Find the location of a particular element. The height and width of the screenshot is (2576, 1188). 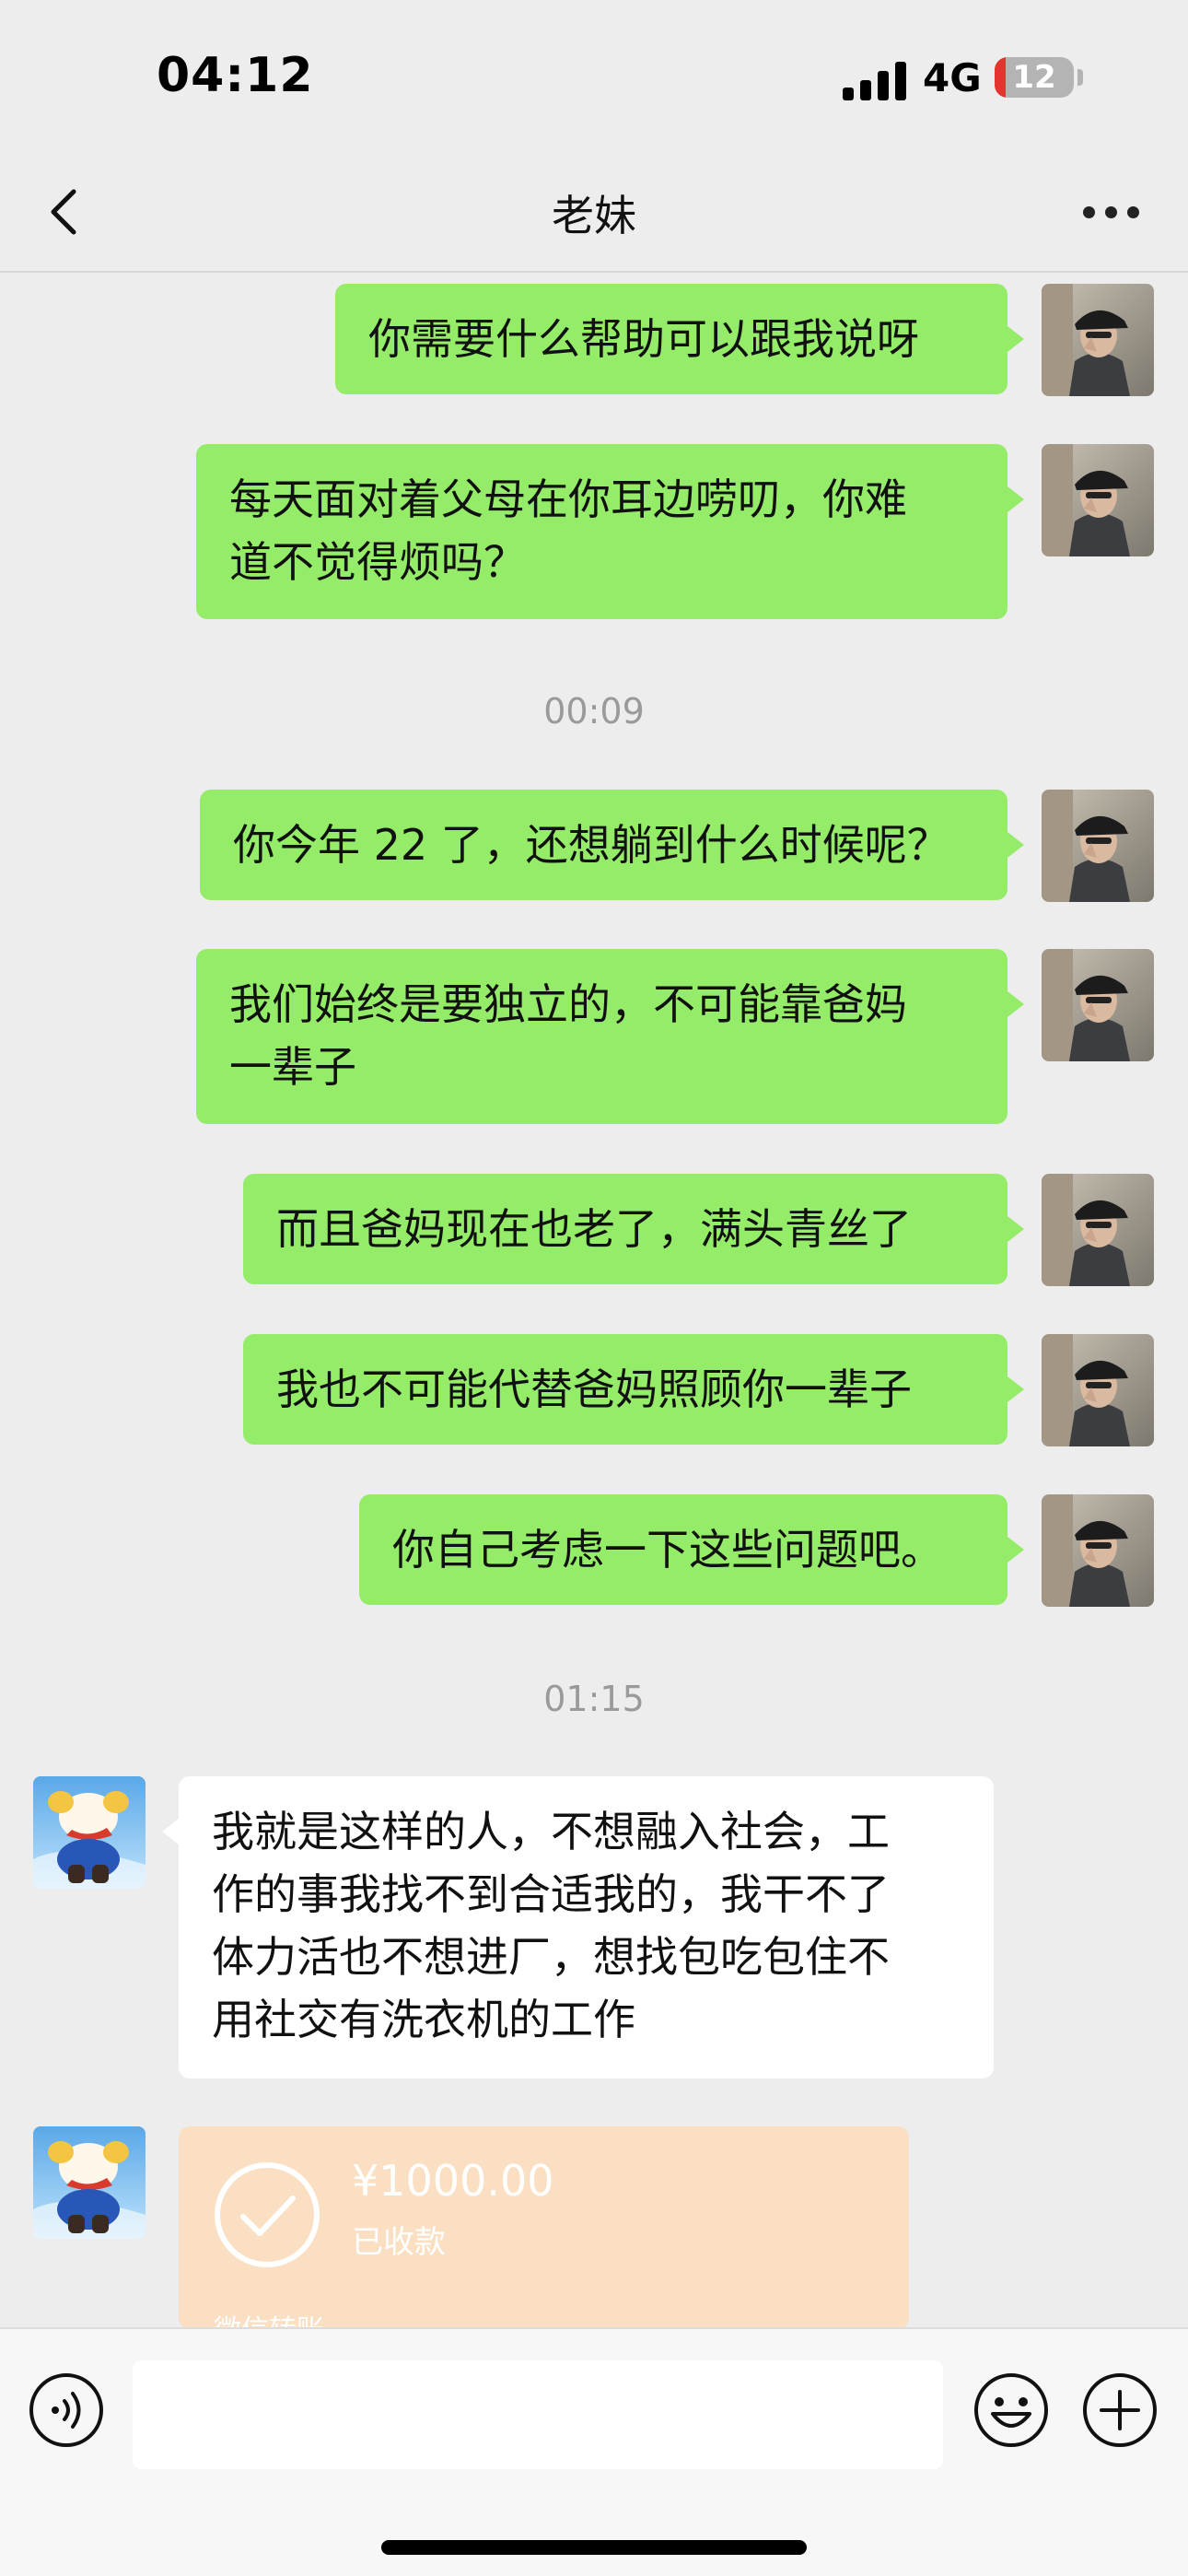

battery-percent: 12 is located at coordinates (1034, 77).